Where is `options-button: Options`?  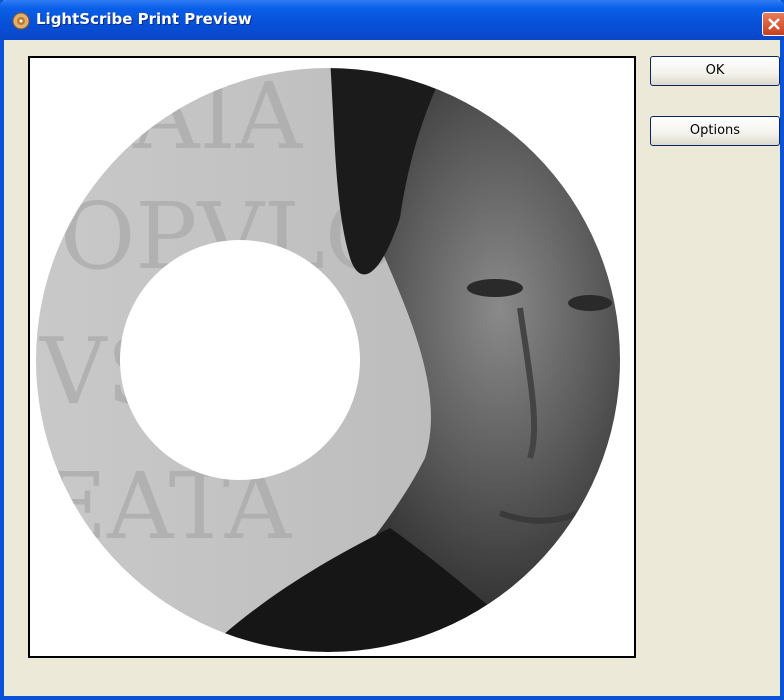
options-button: Options is located at coordinates (715, 131).